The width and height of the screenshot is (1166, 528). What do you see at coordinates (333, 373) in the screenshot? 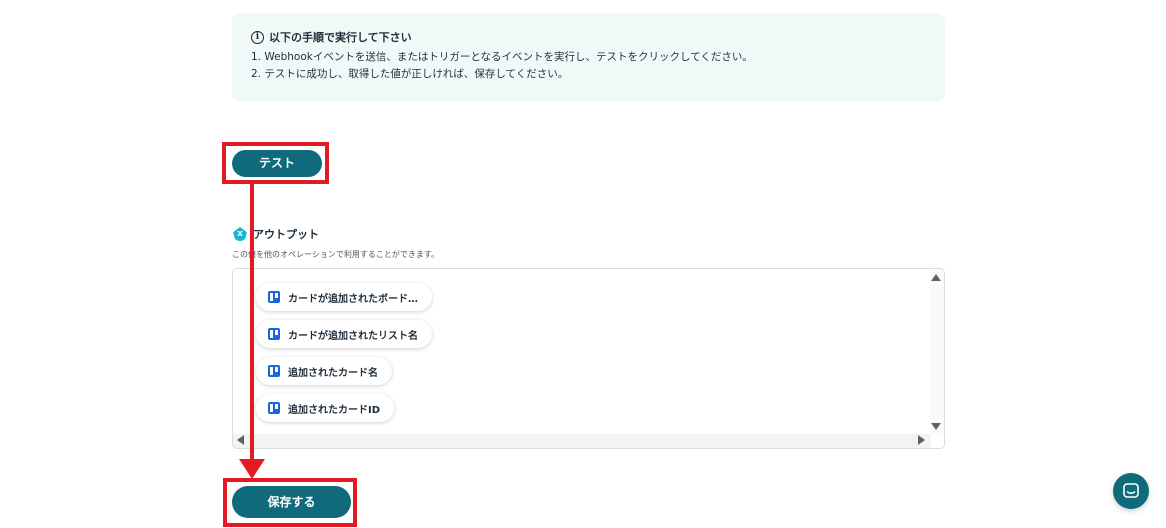
I see `output-item-label: 追加されたカード名` at bounding box center [333, 373].